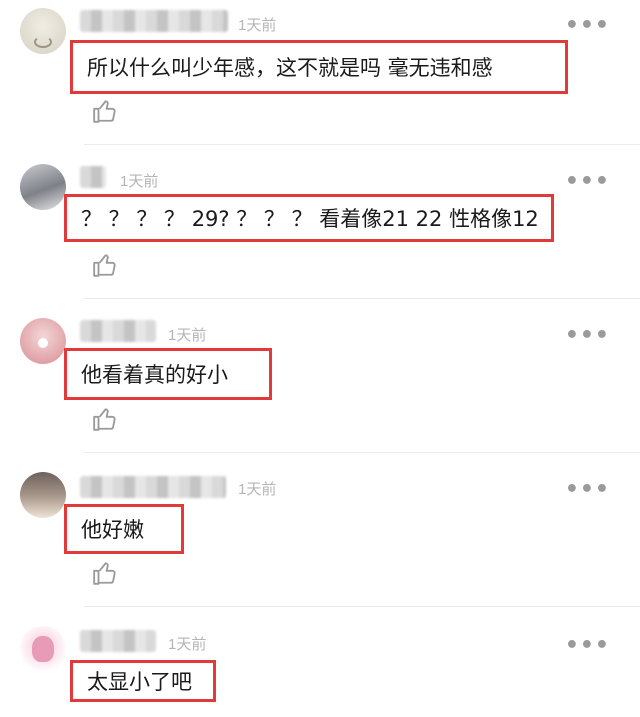 Image resolution: width=640 pixels, height=717 pixels. What do you see at coordinates (143, 681) in the screenshot?
I see `comment-text: 太显小了吧` at bounding box center [143, 681].